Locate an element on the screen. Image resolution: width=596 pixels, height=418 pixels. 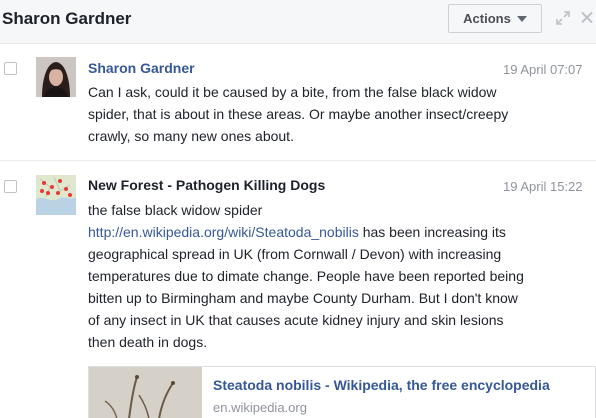
spider-thumbnail-image is located at coordinates (145, 392).